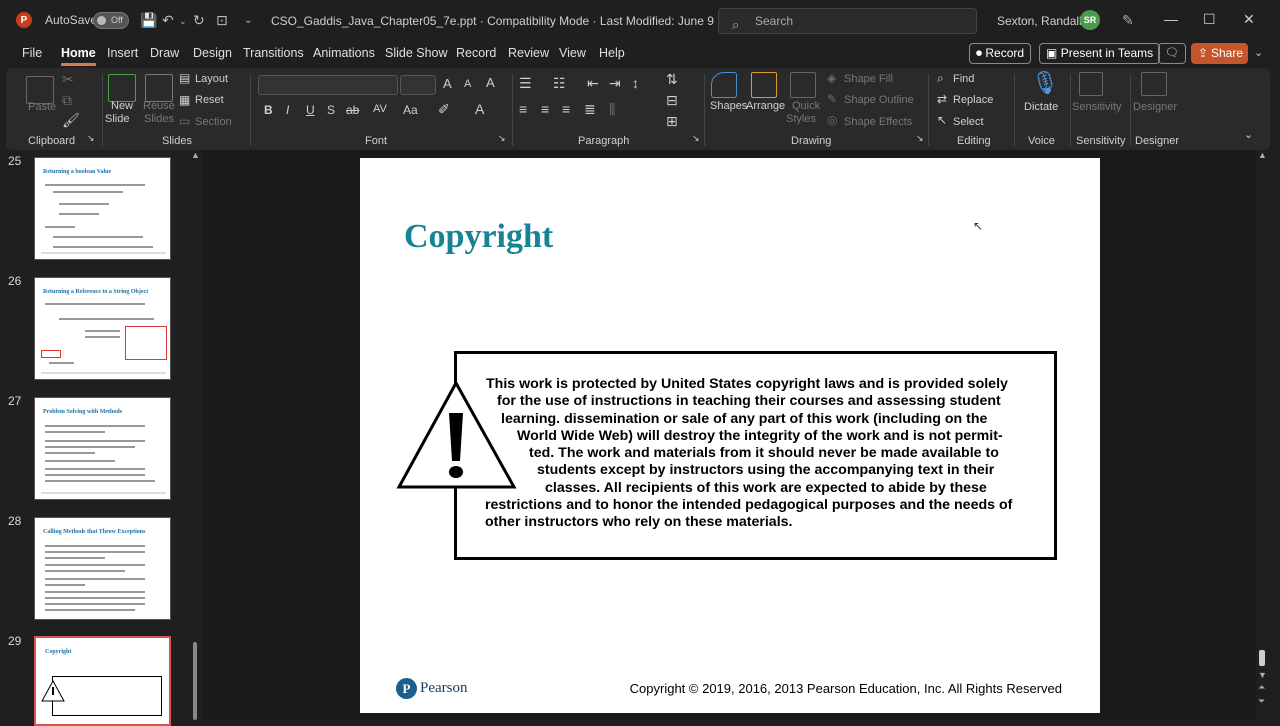 This screenshot has height=726, width=1280. What do you see at coordinates (1045, 21) in the screenshot?
I see `user-name: Sexton, Randall S` at bounding box center [1045, 21].